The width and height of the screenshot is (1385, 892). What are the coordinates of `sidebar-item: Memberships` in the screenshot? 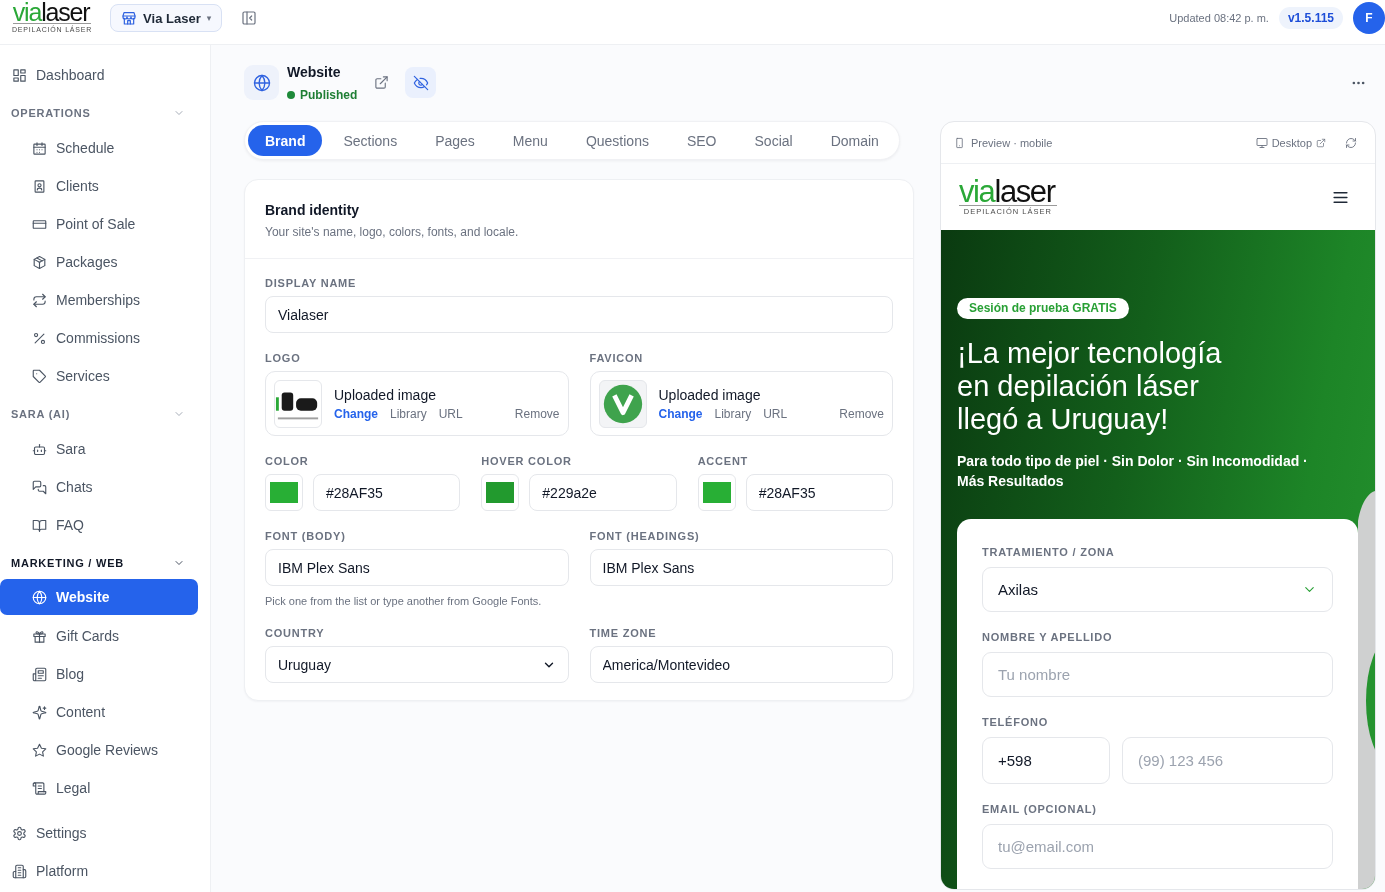 It's located at (99, 300).